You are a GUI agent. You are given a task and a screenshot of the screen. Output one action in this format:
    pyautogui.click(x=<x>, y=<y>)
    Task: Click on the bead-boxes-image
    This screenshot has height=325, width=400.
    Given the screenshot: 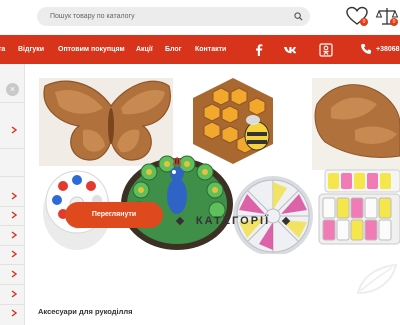 What is the action you would take?
    pyautogui.click(x=359, y=207)
    